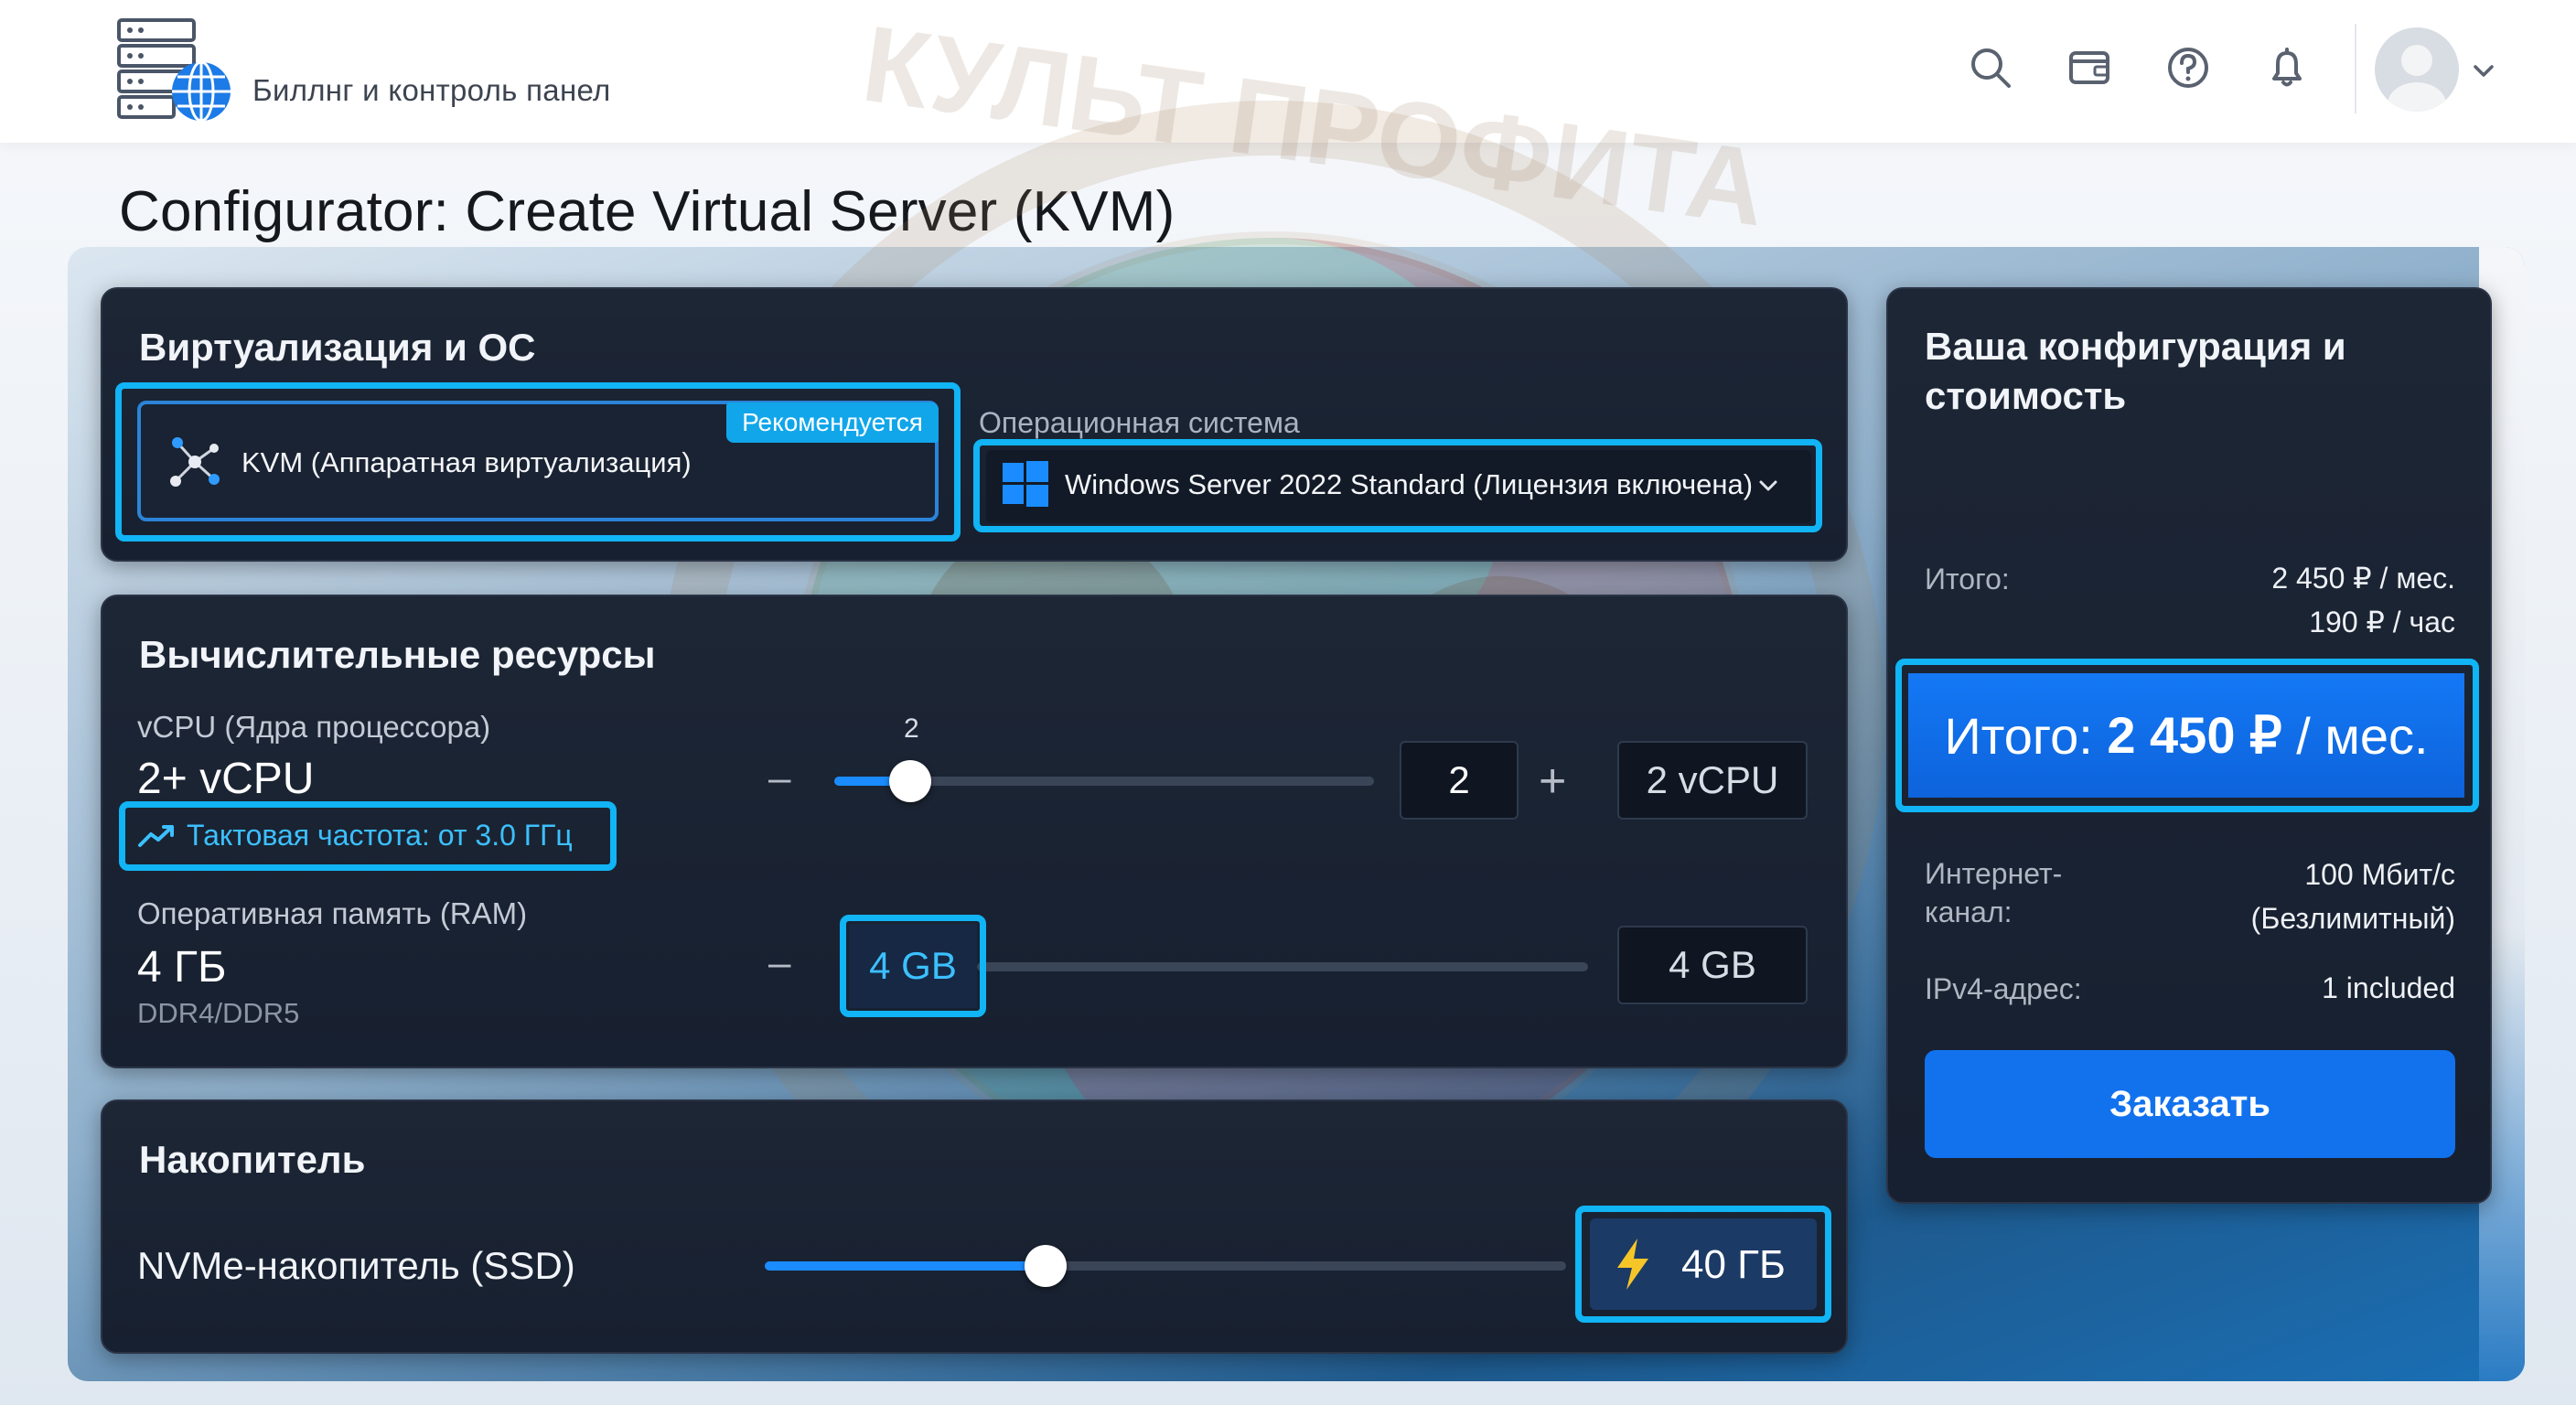 Image resolution: width=2576 pixels, height=1405 pixels. I want to click on virtualization-title: Виртуализация и ОС, so click(338, 347).